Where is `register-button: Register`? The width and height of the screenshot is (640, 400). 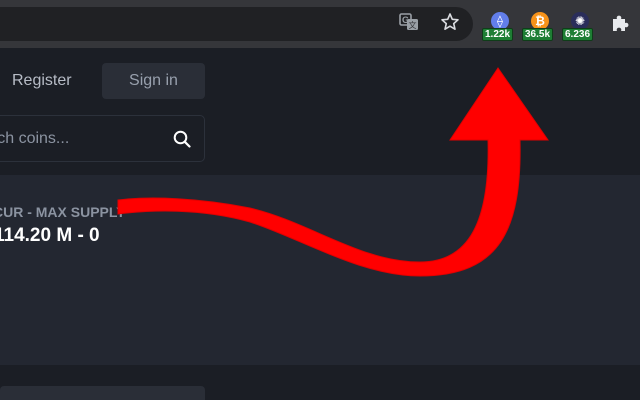
register-button: Register is located at coordinates (45, 81).